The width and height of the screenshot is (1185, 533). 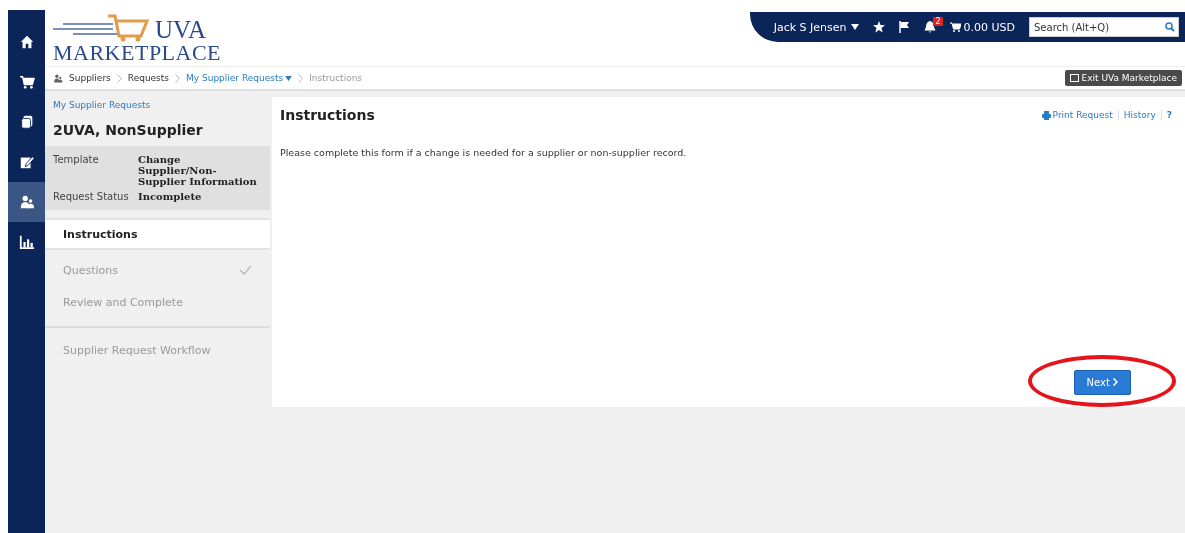 What do you see at coordinates (816, 27) in the screenshot?
I see `user-menu: Jack S Jensen` at bounding box center [816, 27].